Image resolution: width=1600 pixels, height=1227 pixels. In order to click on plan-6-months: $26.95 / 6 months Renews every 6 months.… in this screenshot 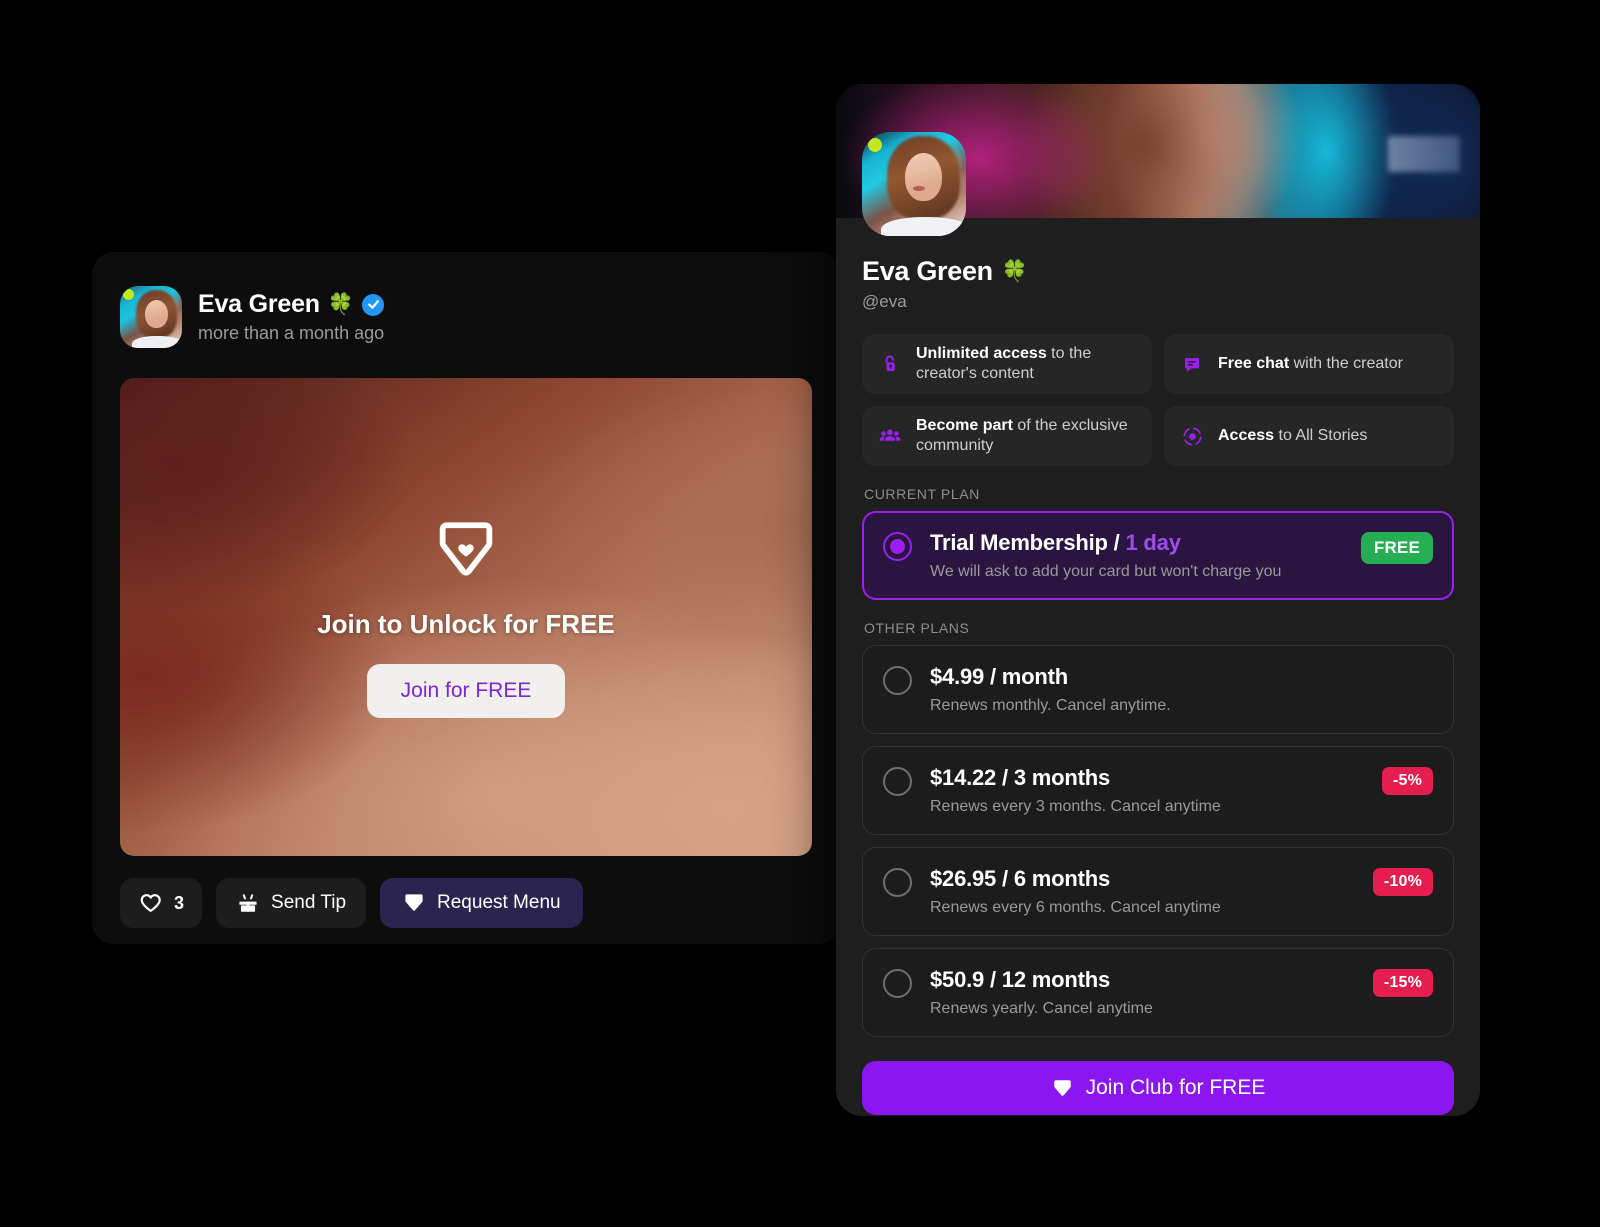, I will do `click(1158, 891)`.